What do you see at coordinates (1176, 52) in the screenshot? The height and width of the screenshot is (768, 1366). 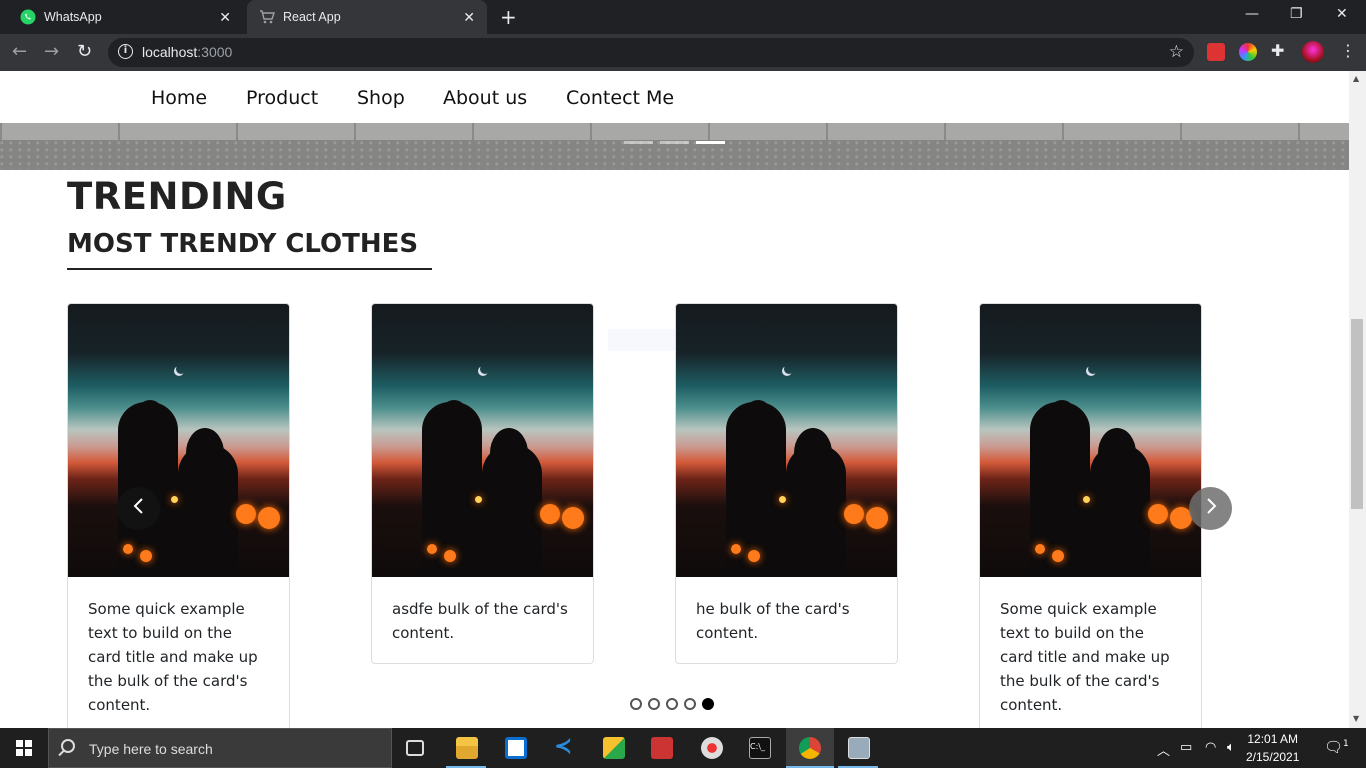 I see `bookmark-star-icon: ☆` at bounding box center [1176, 52].